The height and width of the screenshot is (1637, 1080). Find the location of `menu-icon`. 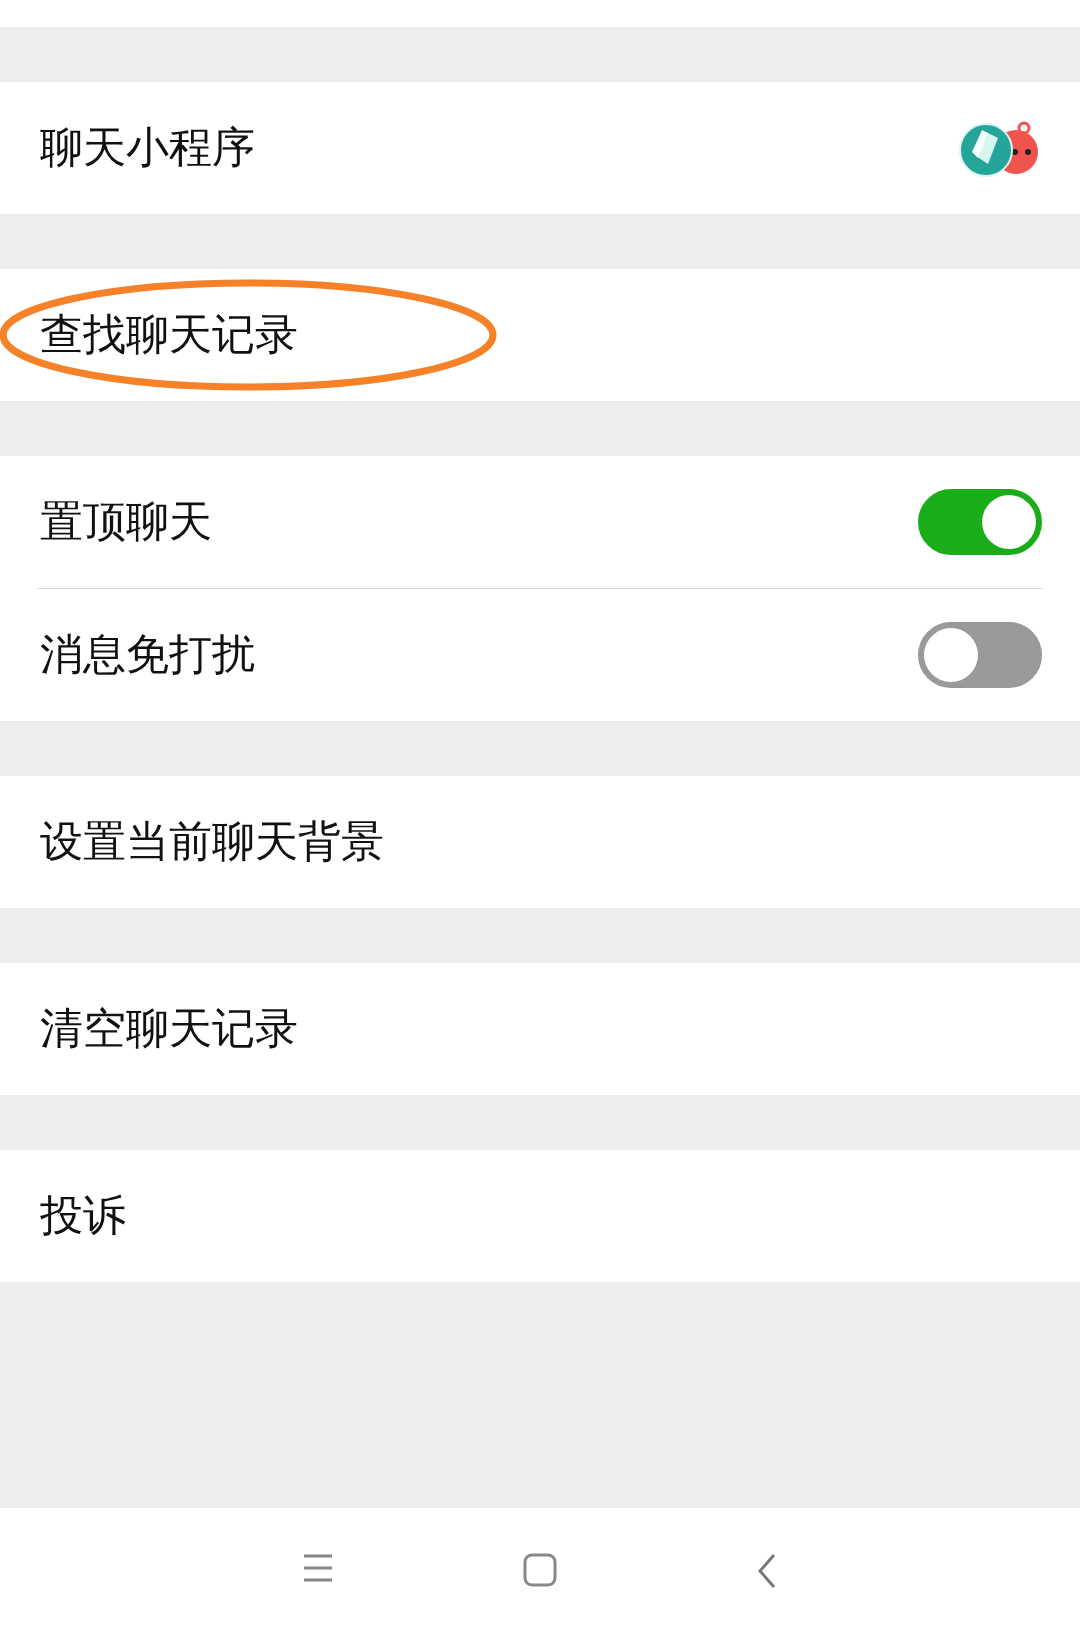

menu-icon is located at coordinates (318, 1568).